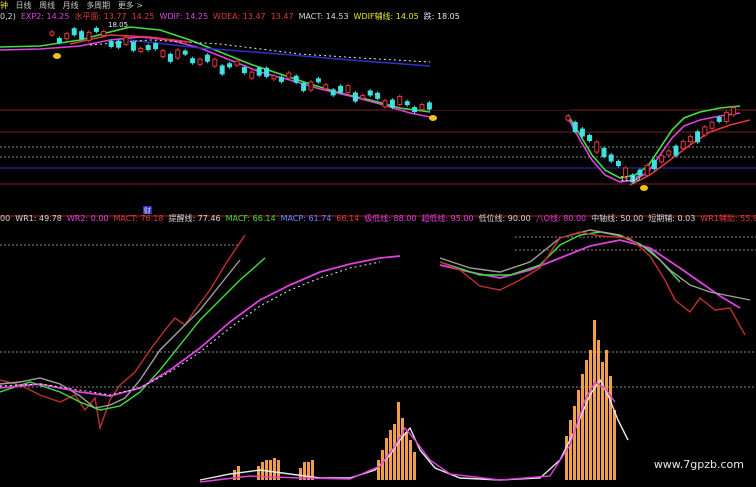  What do you see at coordinates (282, 16) in the screenshot?
I see `main-indicator-value: 13.47` at bounding box center [282, 16].